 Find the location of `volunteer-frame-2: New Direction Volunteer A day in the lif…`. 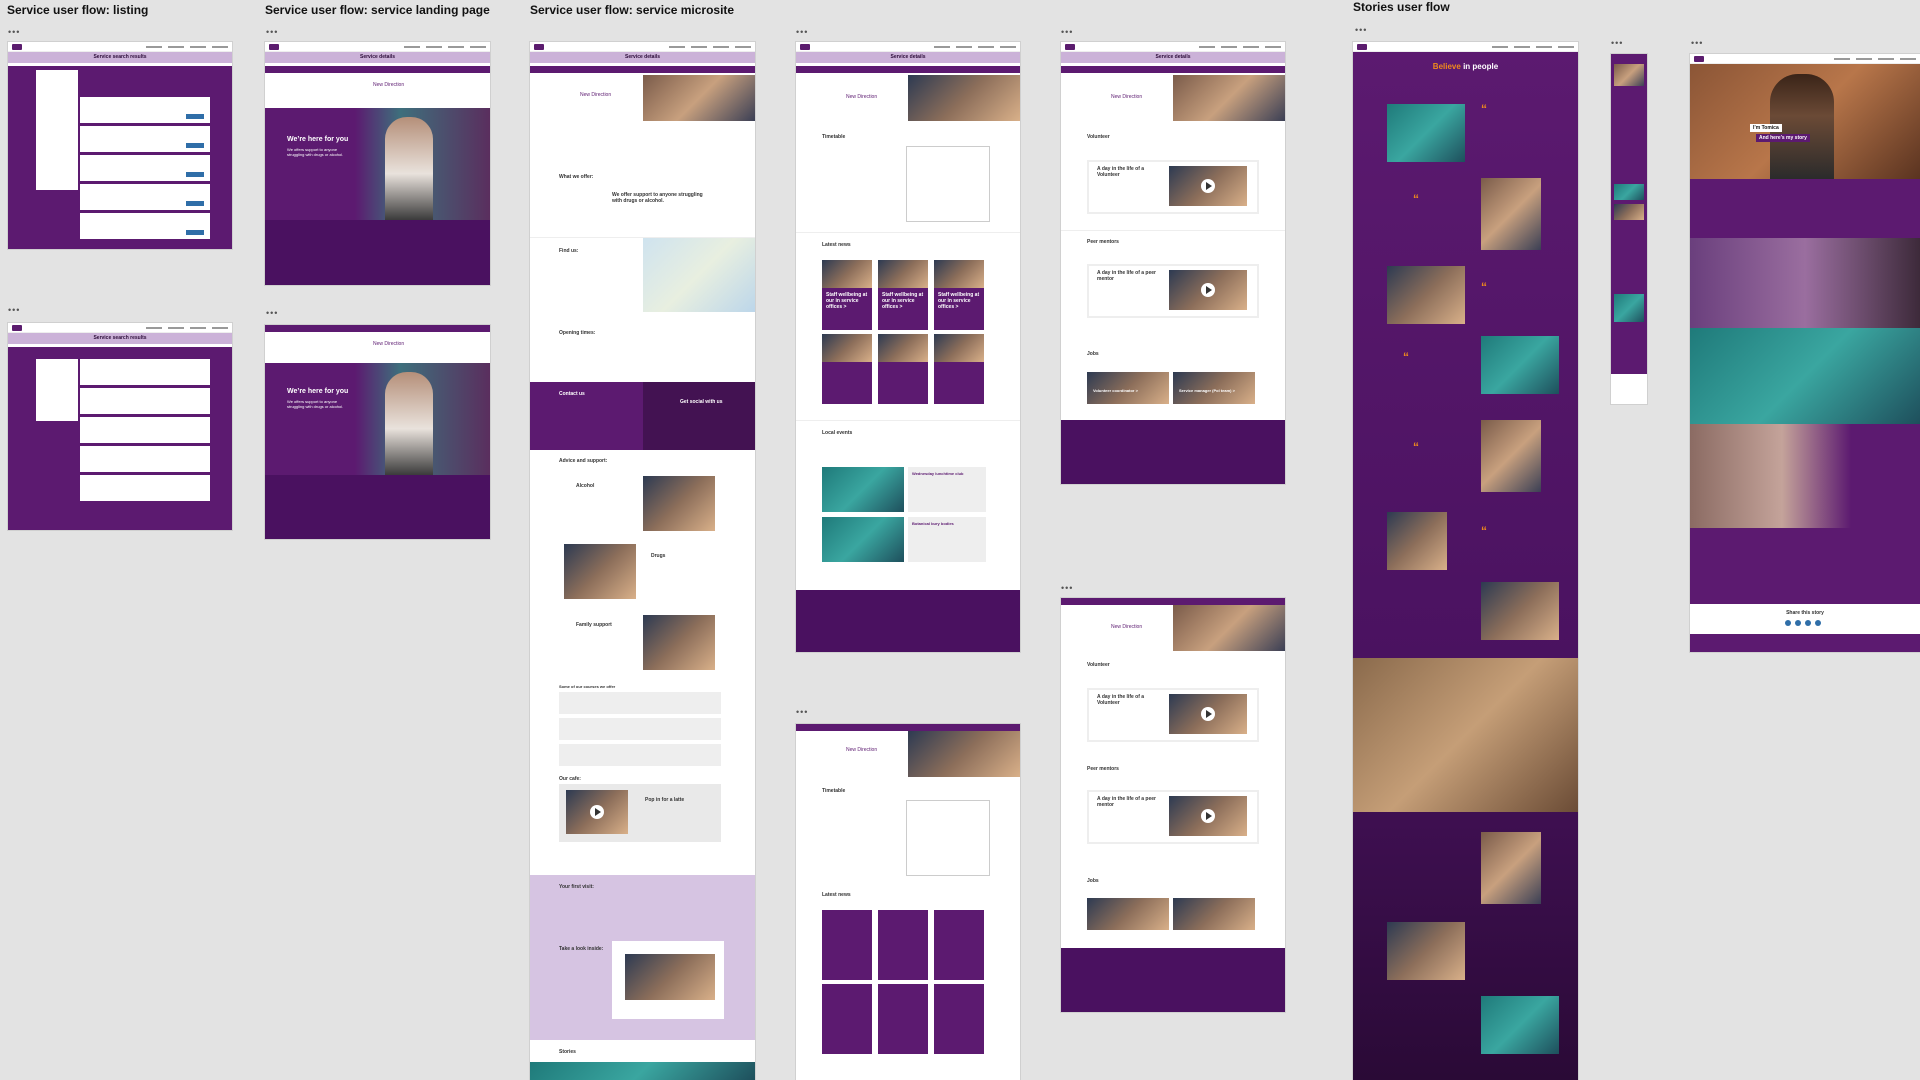

volunteer-frame-2: New Direction Volunteer A day in the lif… is located at coordinates (1173, 805).